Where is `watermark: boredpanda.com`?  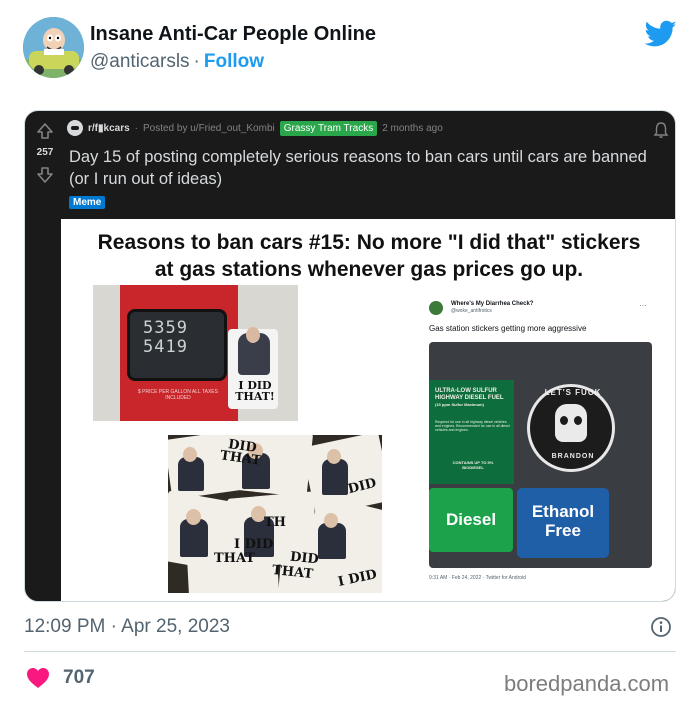 watermark: boredpanda.com is located at coordinates (587, 683).